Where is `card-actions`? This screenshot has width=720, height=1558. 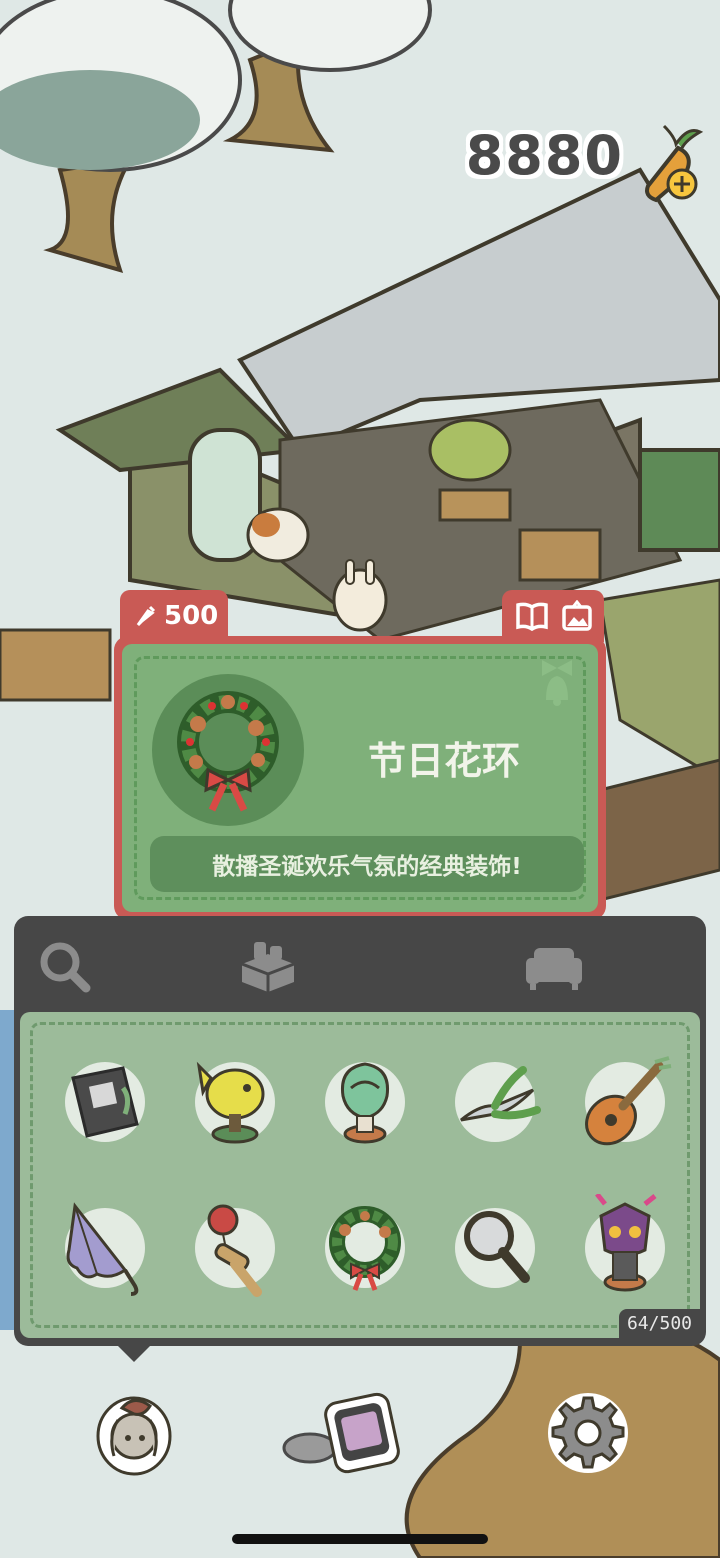
card-actions is located at coordinates (553, 616).